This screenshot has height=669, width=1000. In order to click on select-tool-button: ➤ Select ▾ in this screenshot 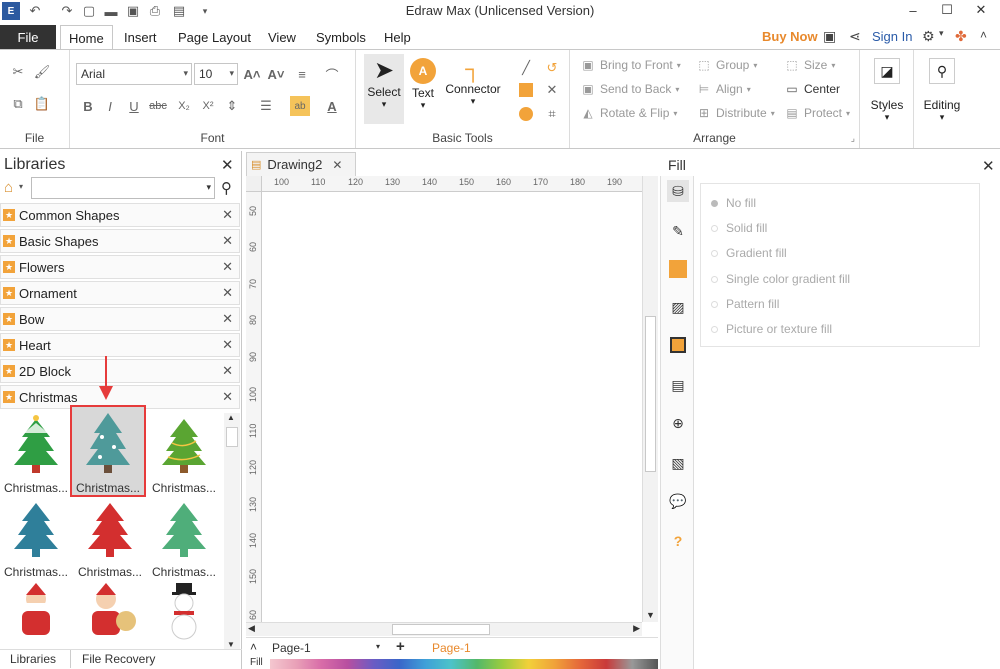, I will do `click(384, 89)`.